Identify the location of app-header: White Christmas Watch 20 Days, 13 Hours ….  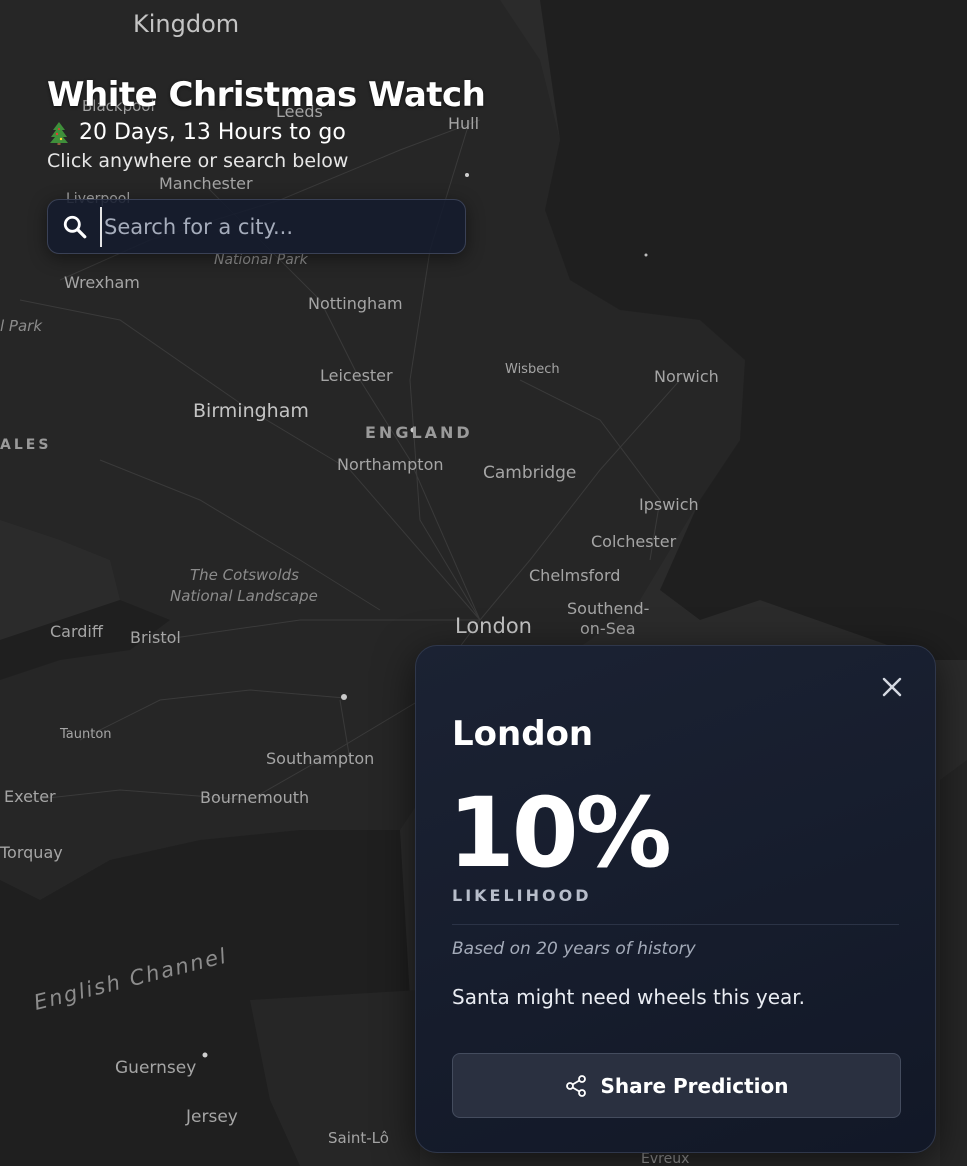
(266, 124).